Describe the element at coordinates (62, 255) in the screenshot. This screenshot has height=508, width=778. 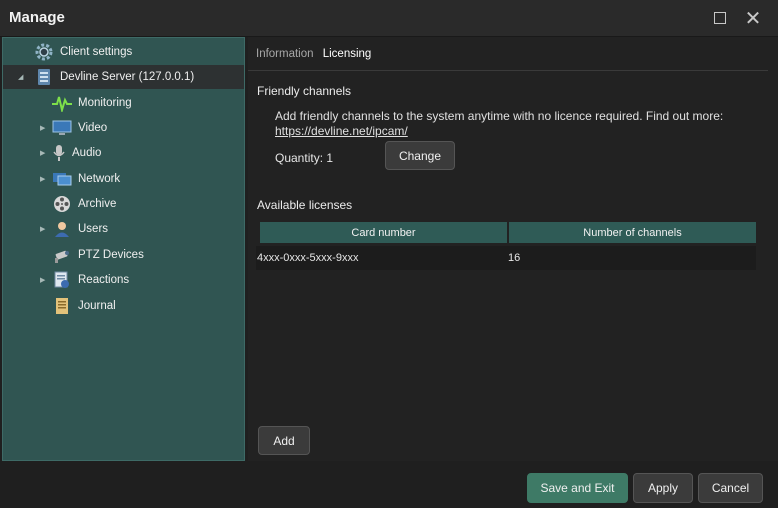
I see `ptz-camera-icon` at that location.